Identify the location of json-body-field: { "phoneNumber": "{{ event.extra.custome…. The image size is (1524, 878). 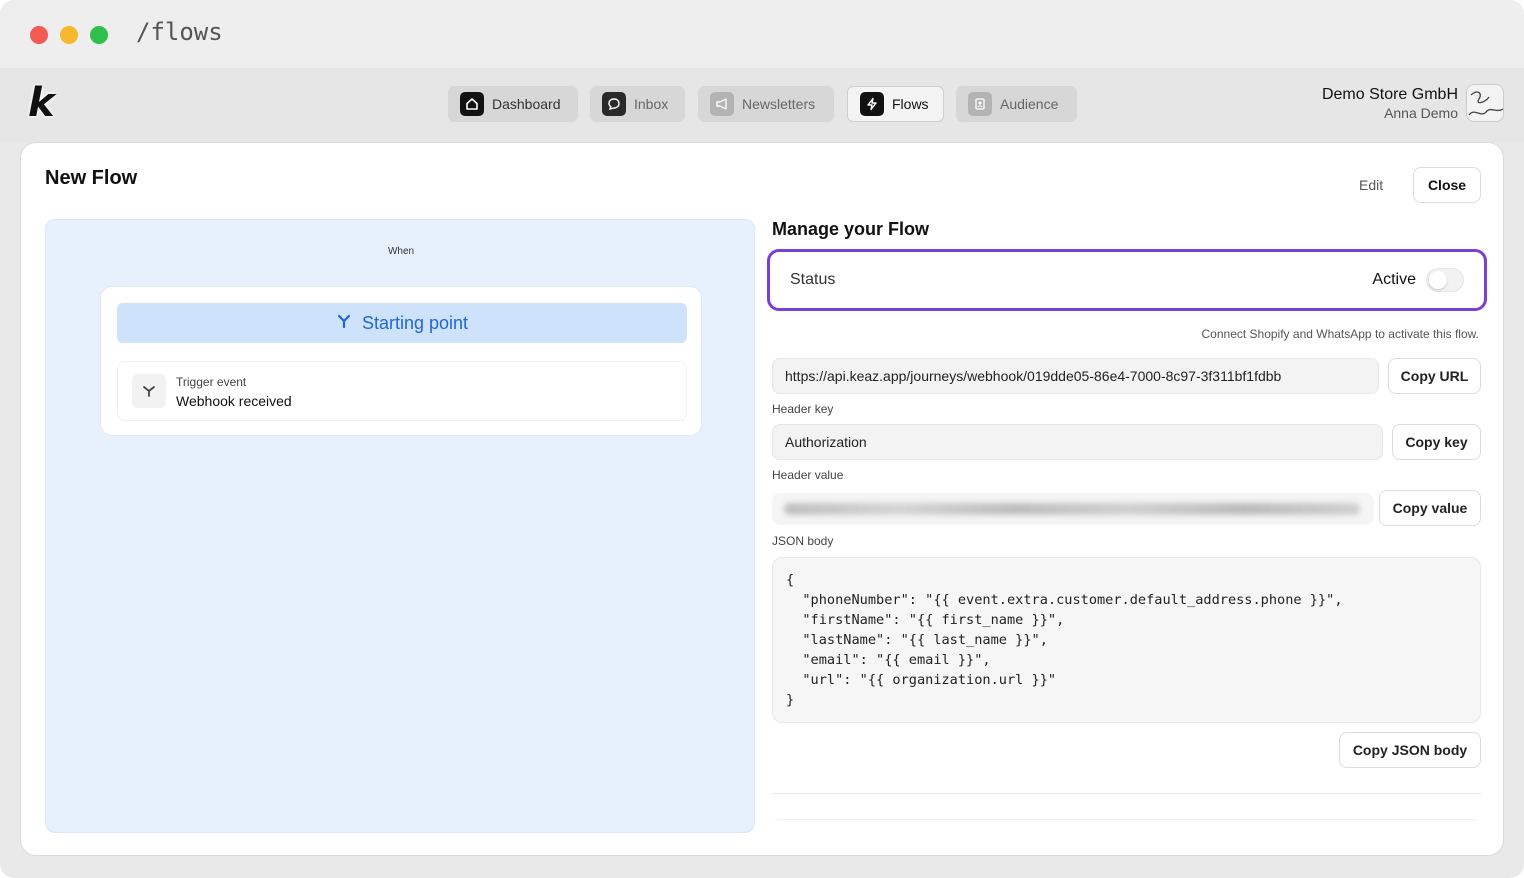
(1126, 640).